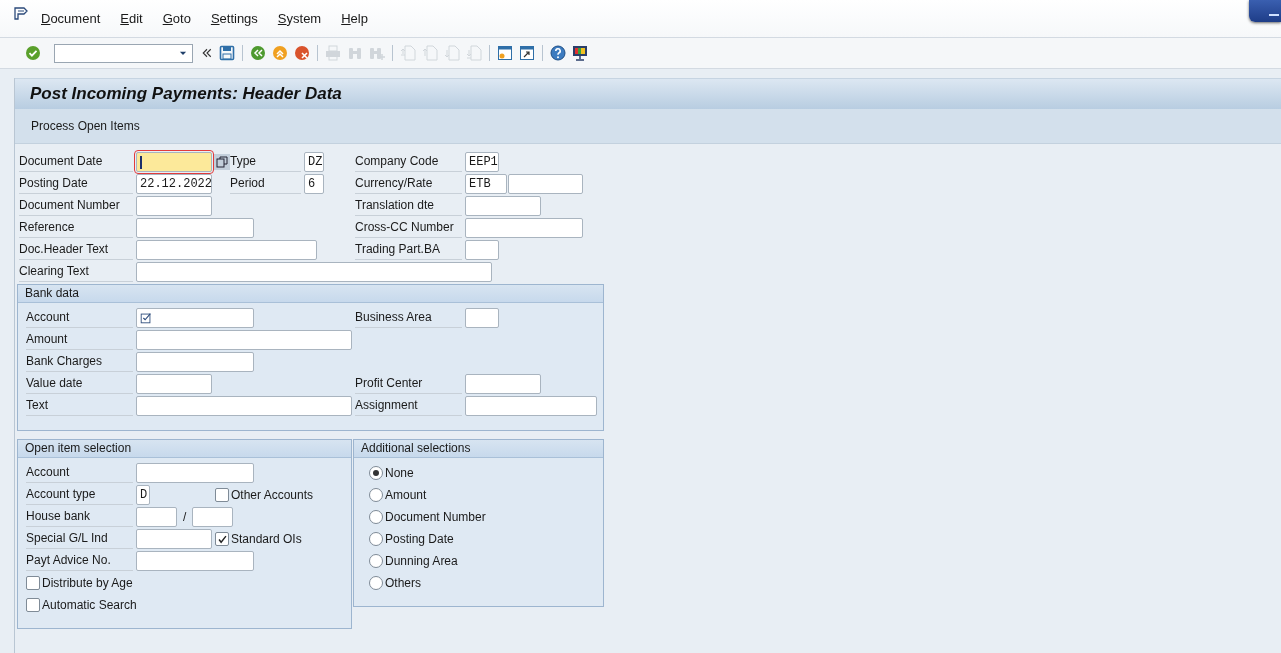  Describe the element at coordinates (222, 162) in the screenshot. I see `copy-icon` at that location.